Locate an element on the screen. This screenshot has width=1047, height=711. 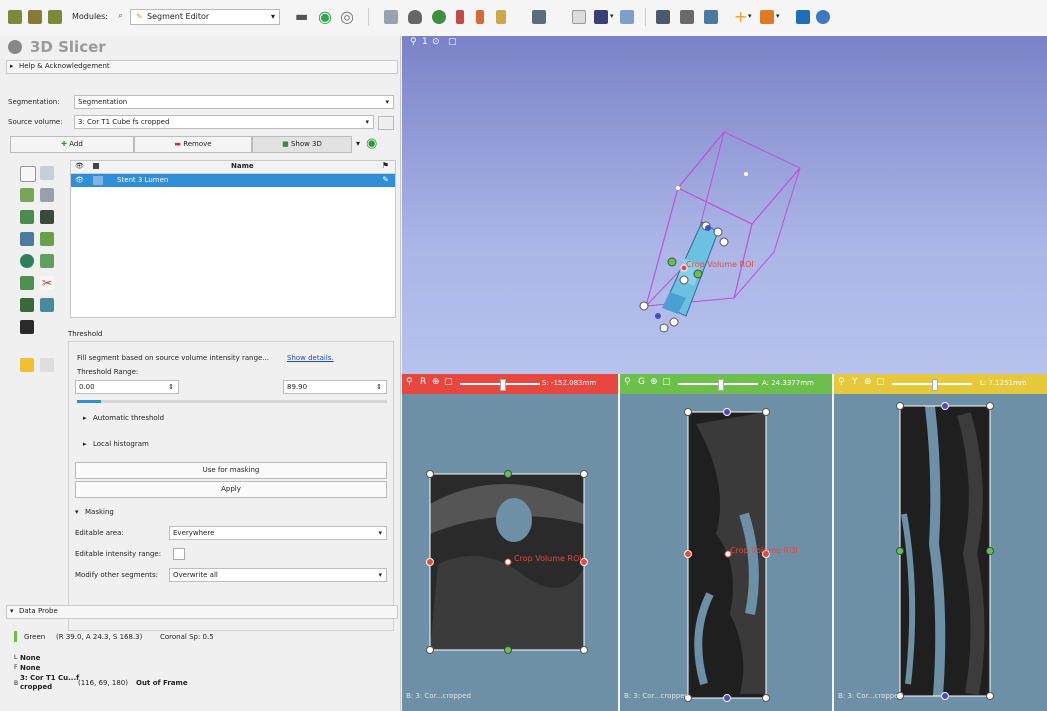
name-column-header: Name is located at coordinates (242, 166).